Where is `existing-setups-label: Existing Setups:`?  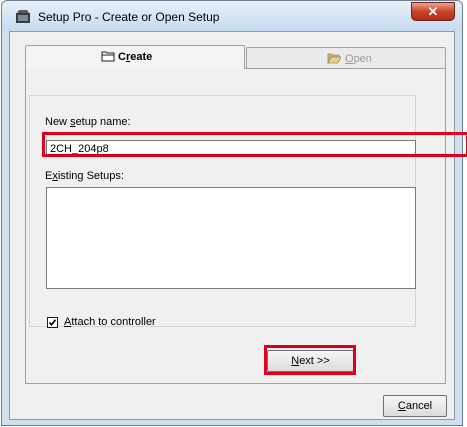
existing-setups-label: Existing Setups: is located at coordinates (84, 176).